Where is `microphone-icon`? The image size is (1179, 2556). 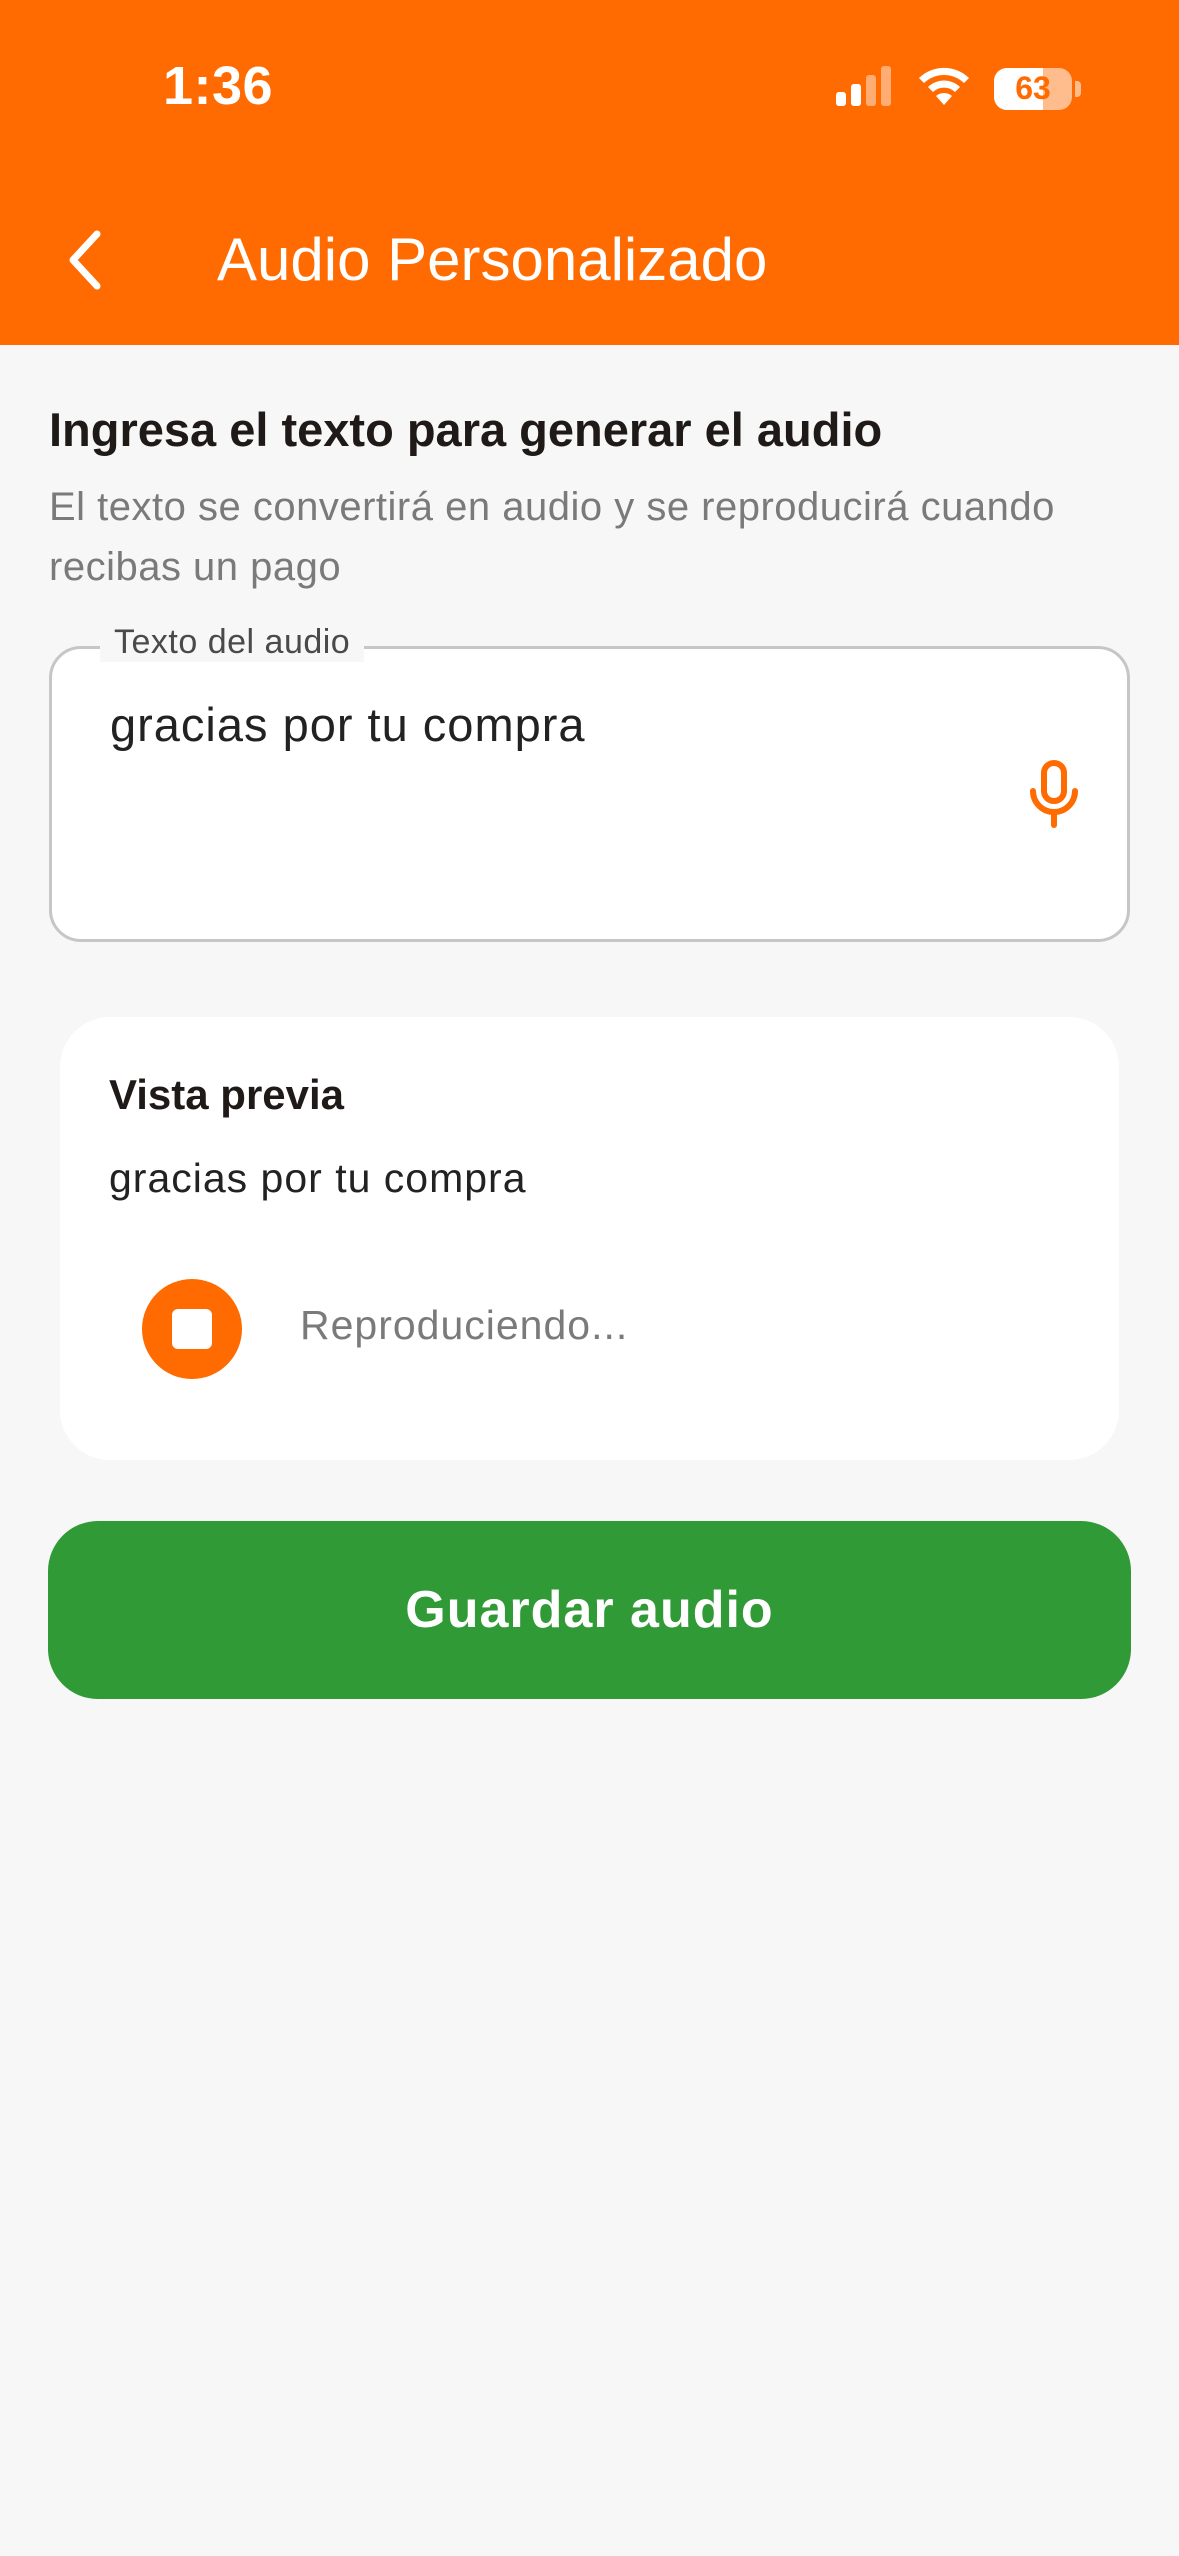 microphone-icon is located at coordinates (1054, 794).